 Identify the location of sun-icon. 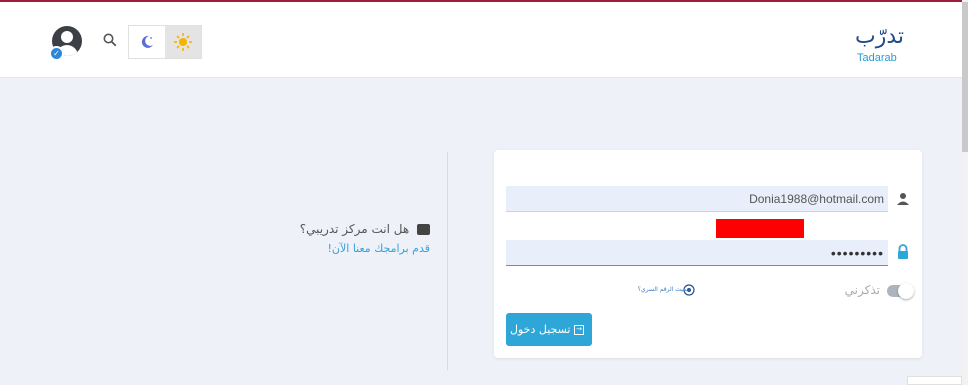
(183, 42).